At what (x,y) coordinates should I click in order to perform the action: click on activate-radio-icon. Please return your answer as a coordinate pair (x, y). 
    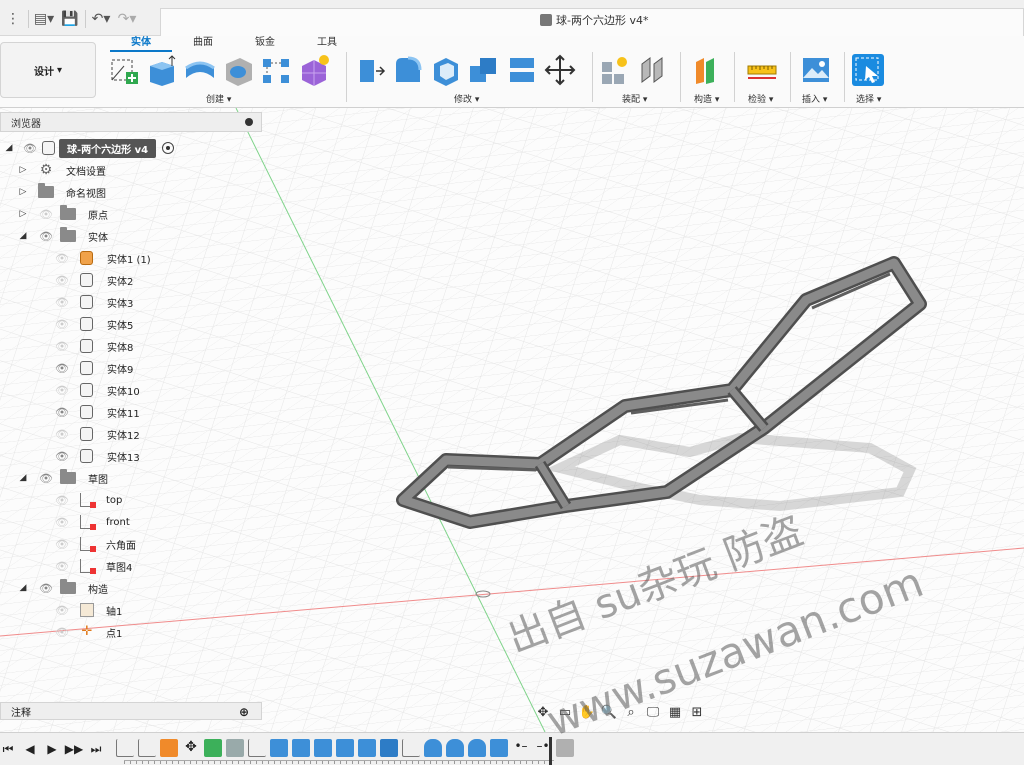
    Looking at the image, I should click on (168, 148).